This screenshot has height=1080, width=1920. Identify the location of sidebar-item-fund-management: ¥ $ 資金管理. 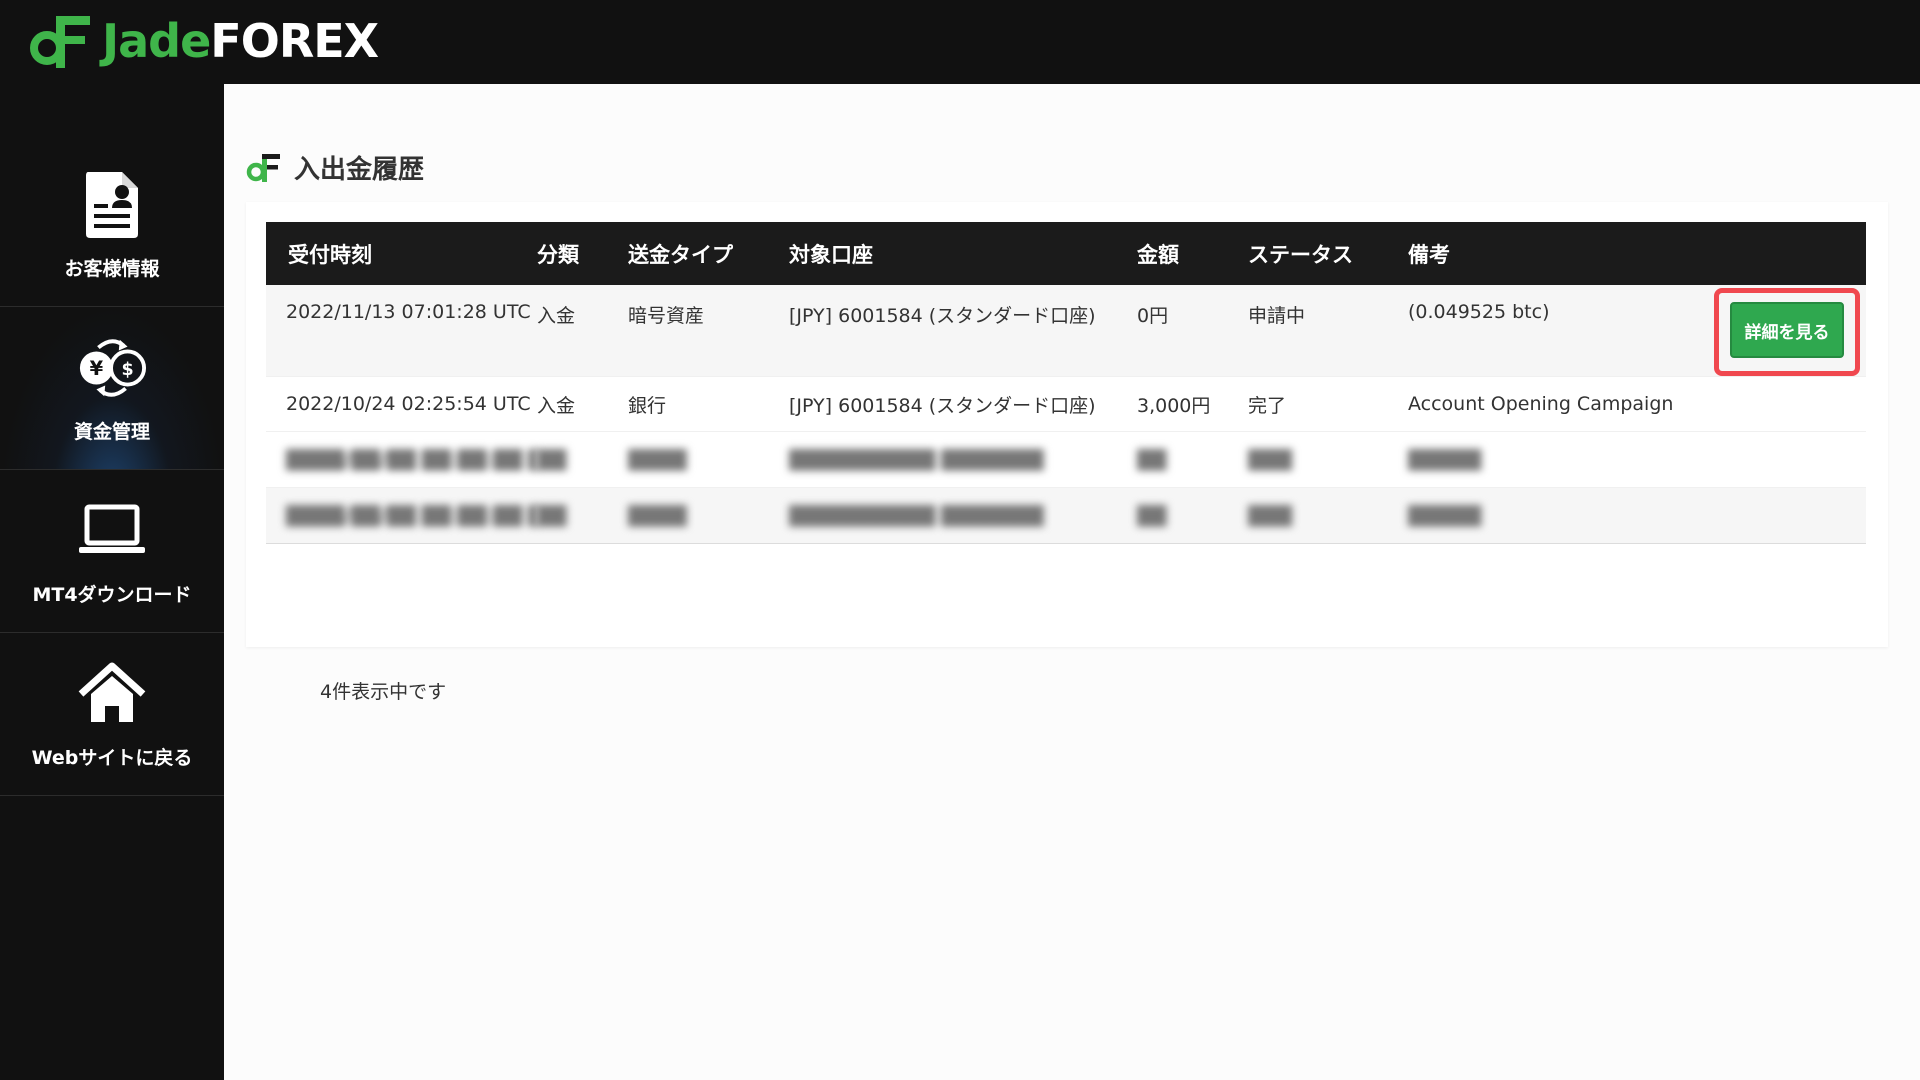
(112, 388).